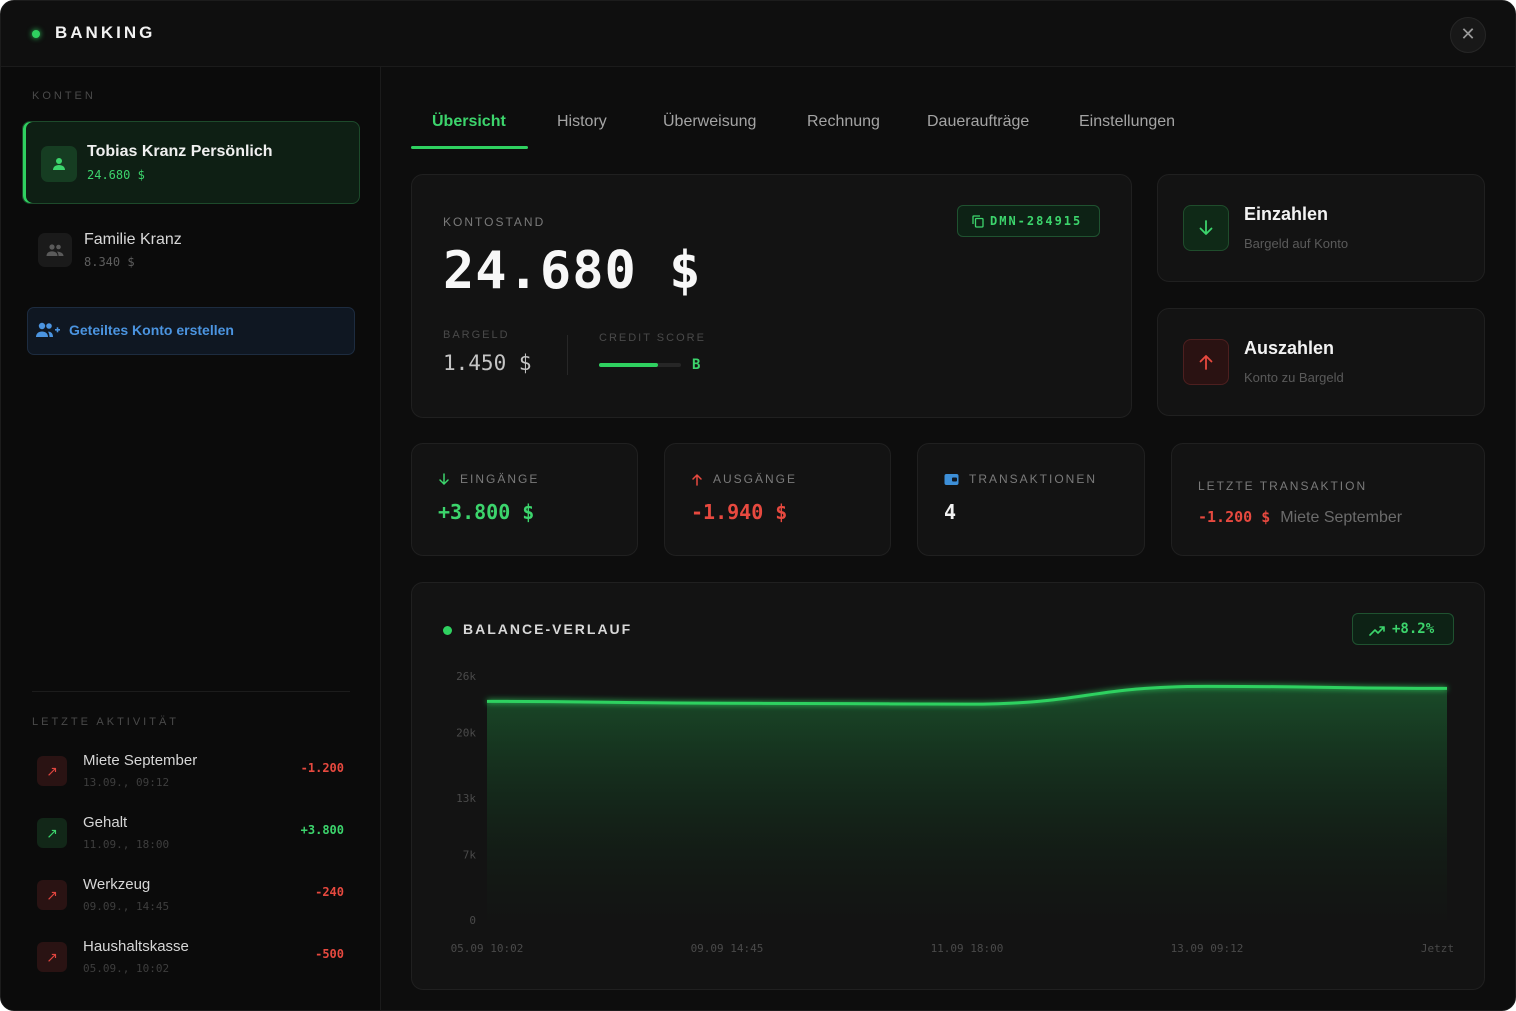 This screenshot has height=1011, width=1516. I want to click on activity-item: ↗ Werkzeug 09.09., 14:45 -240, so click(189, 894).